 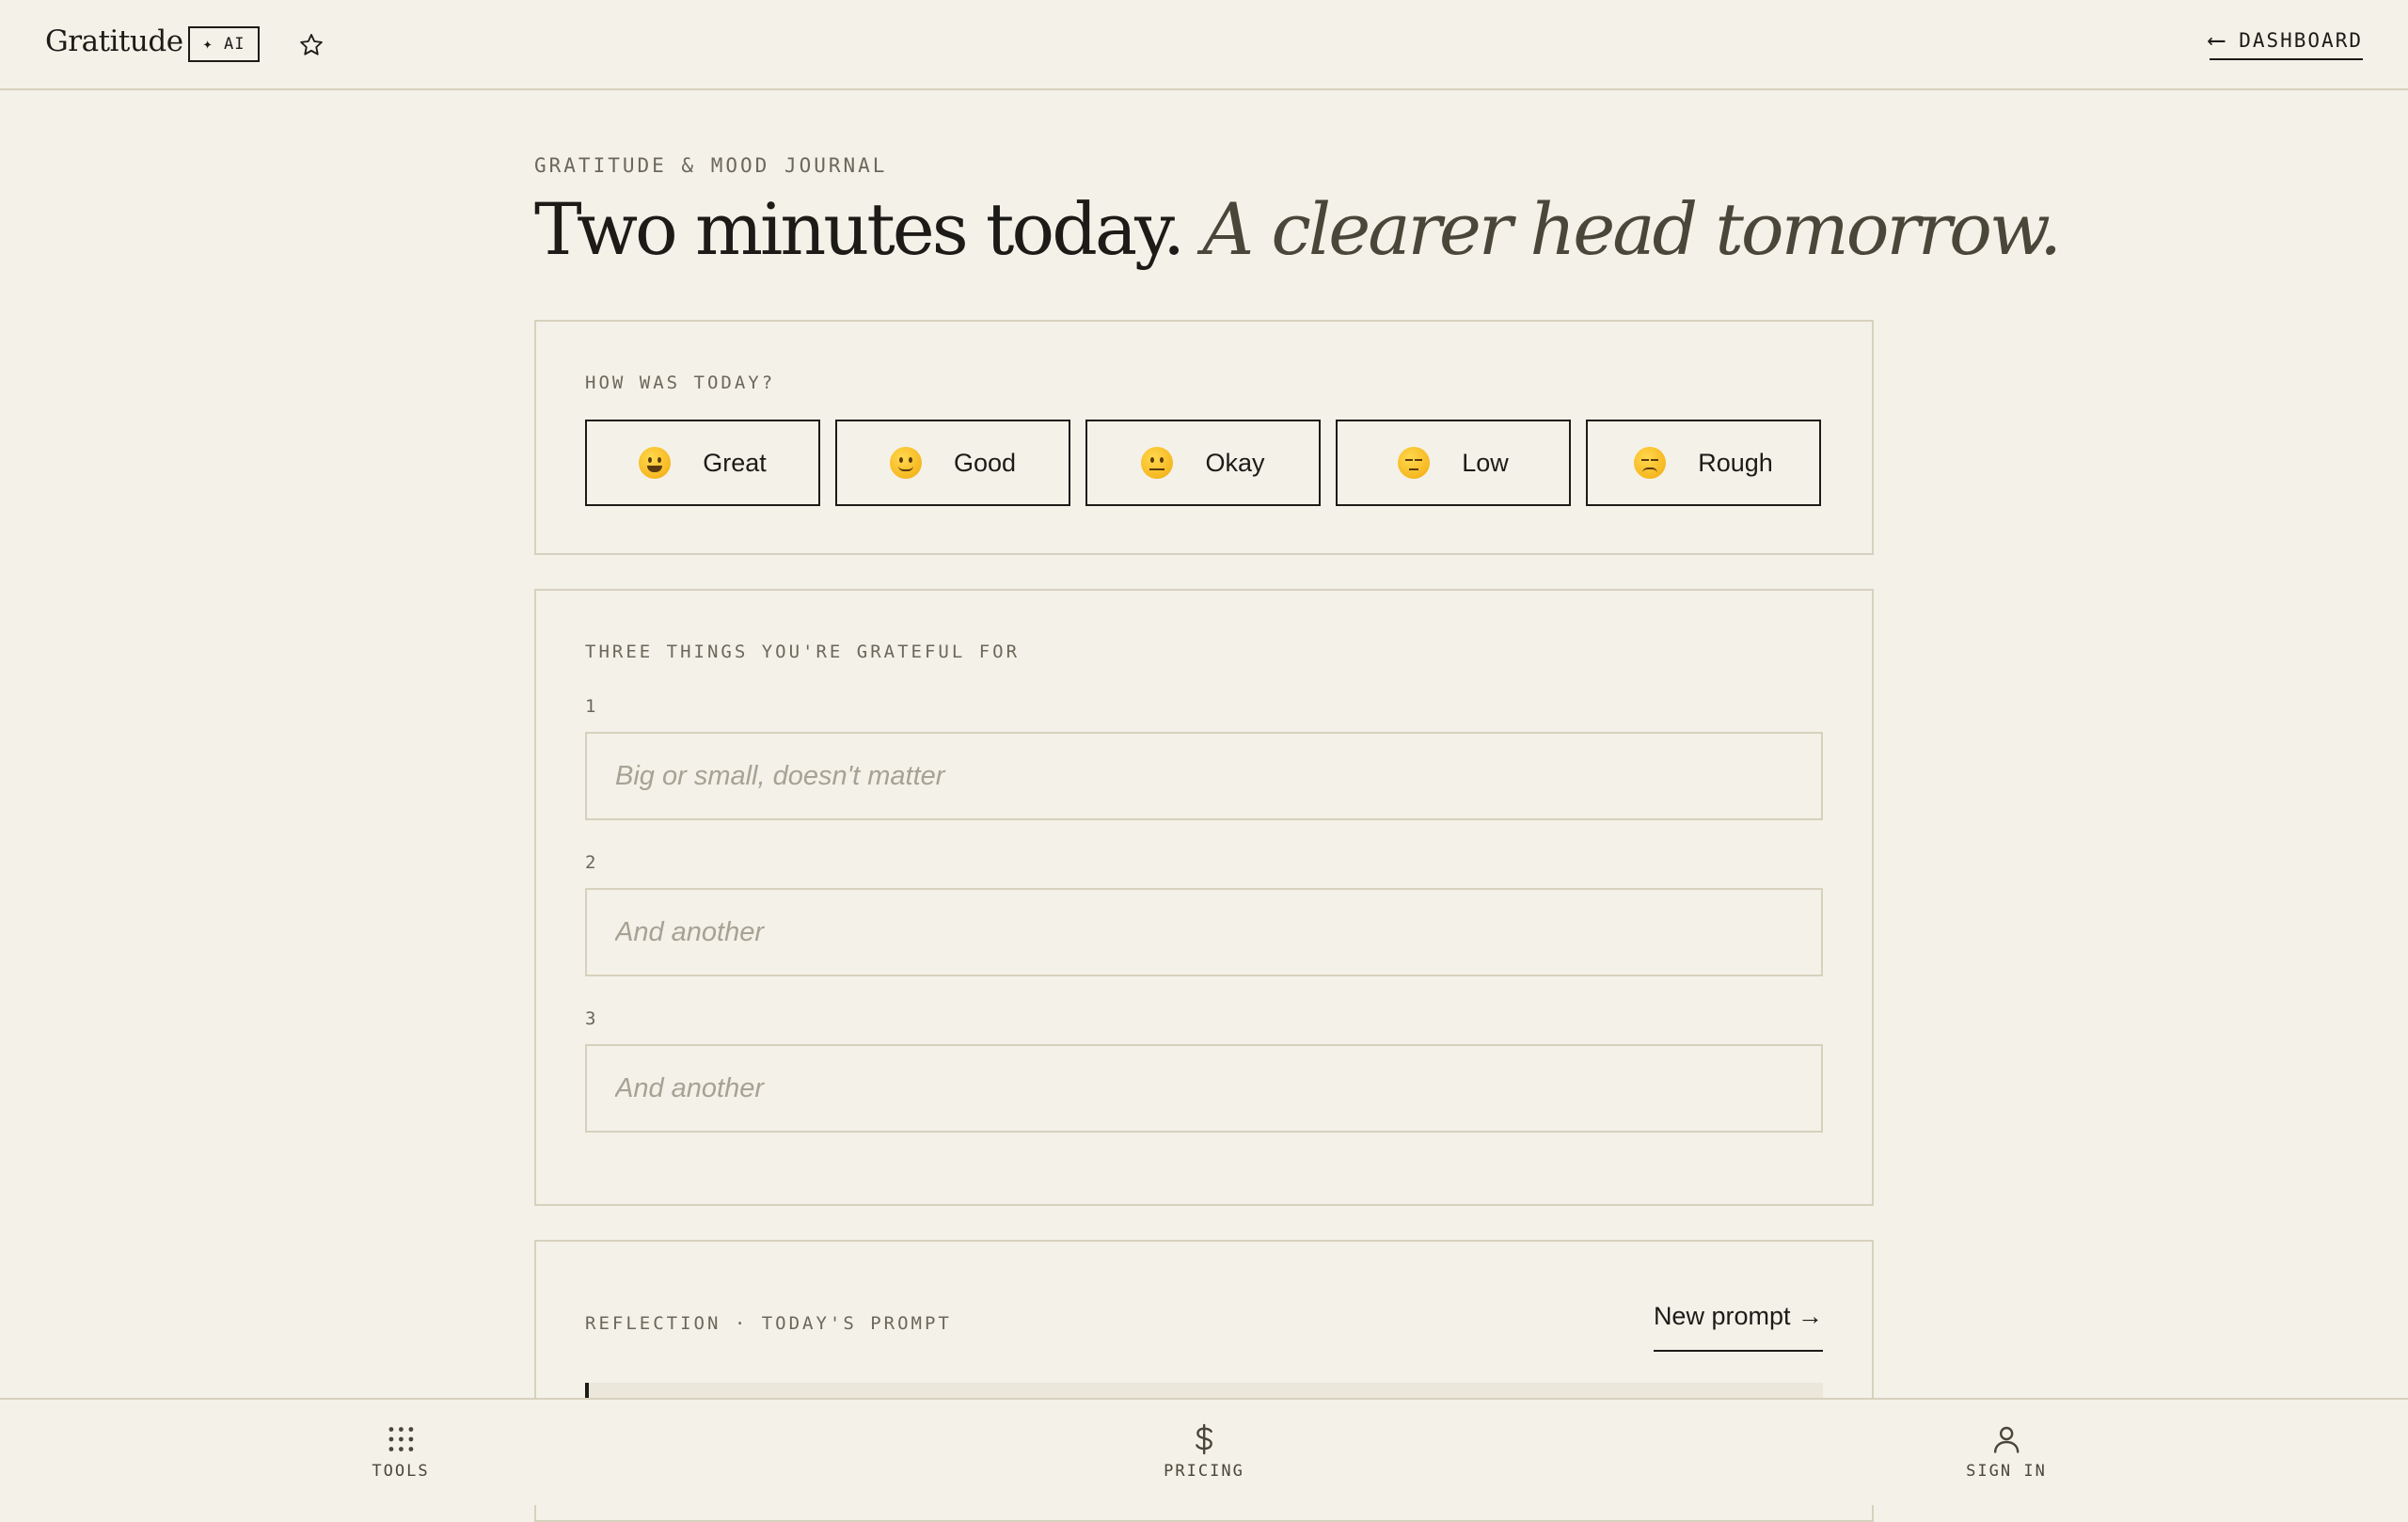 I want to click on brand-logo: Gratitude, so click(x=114, y=41).